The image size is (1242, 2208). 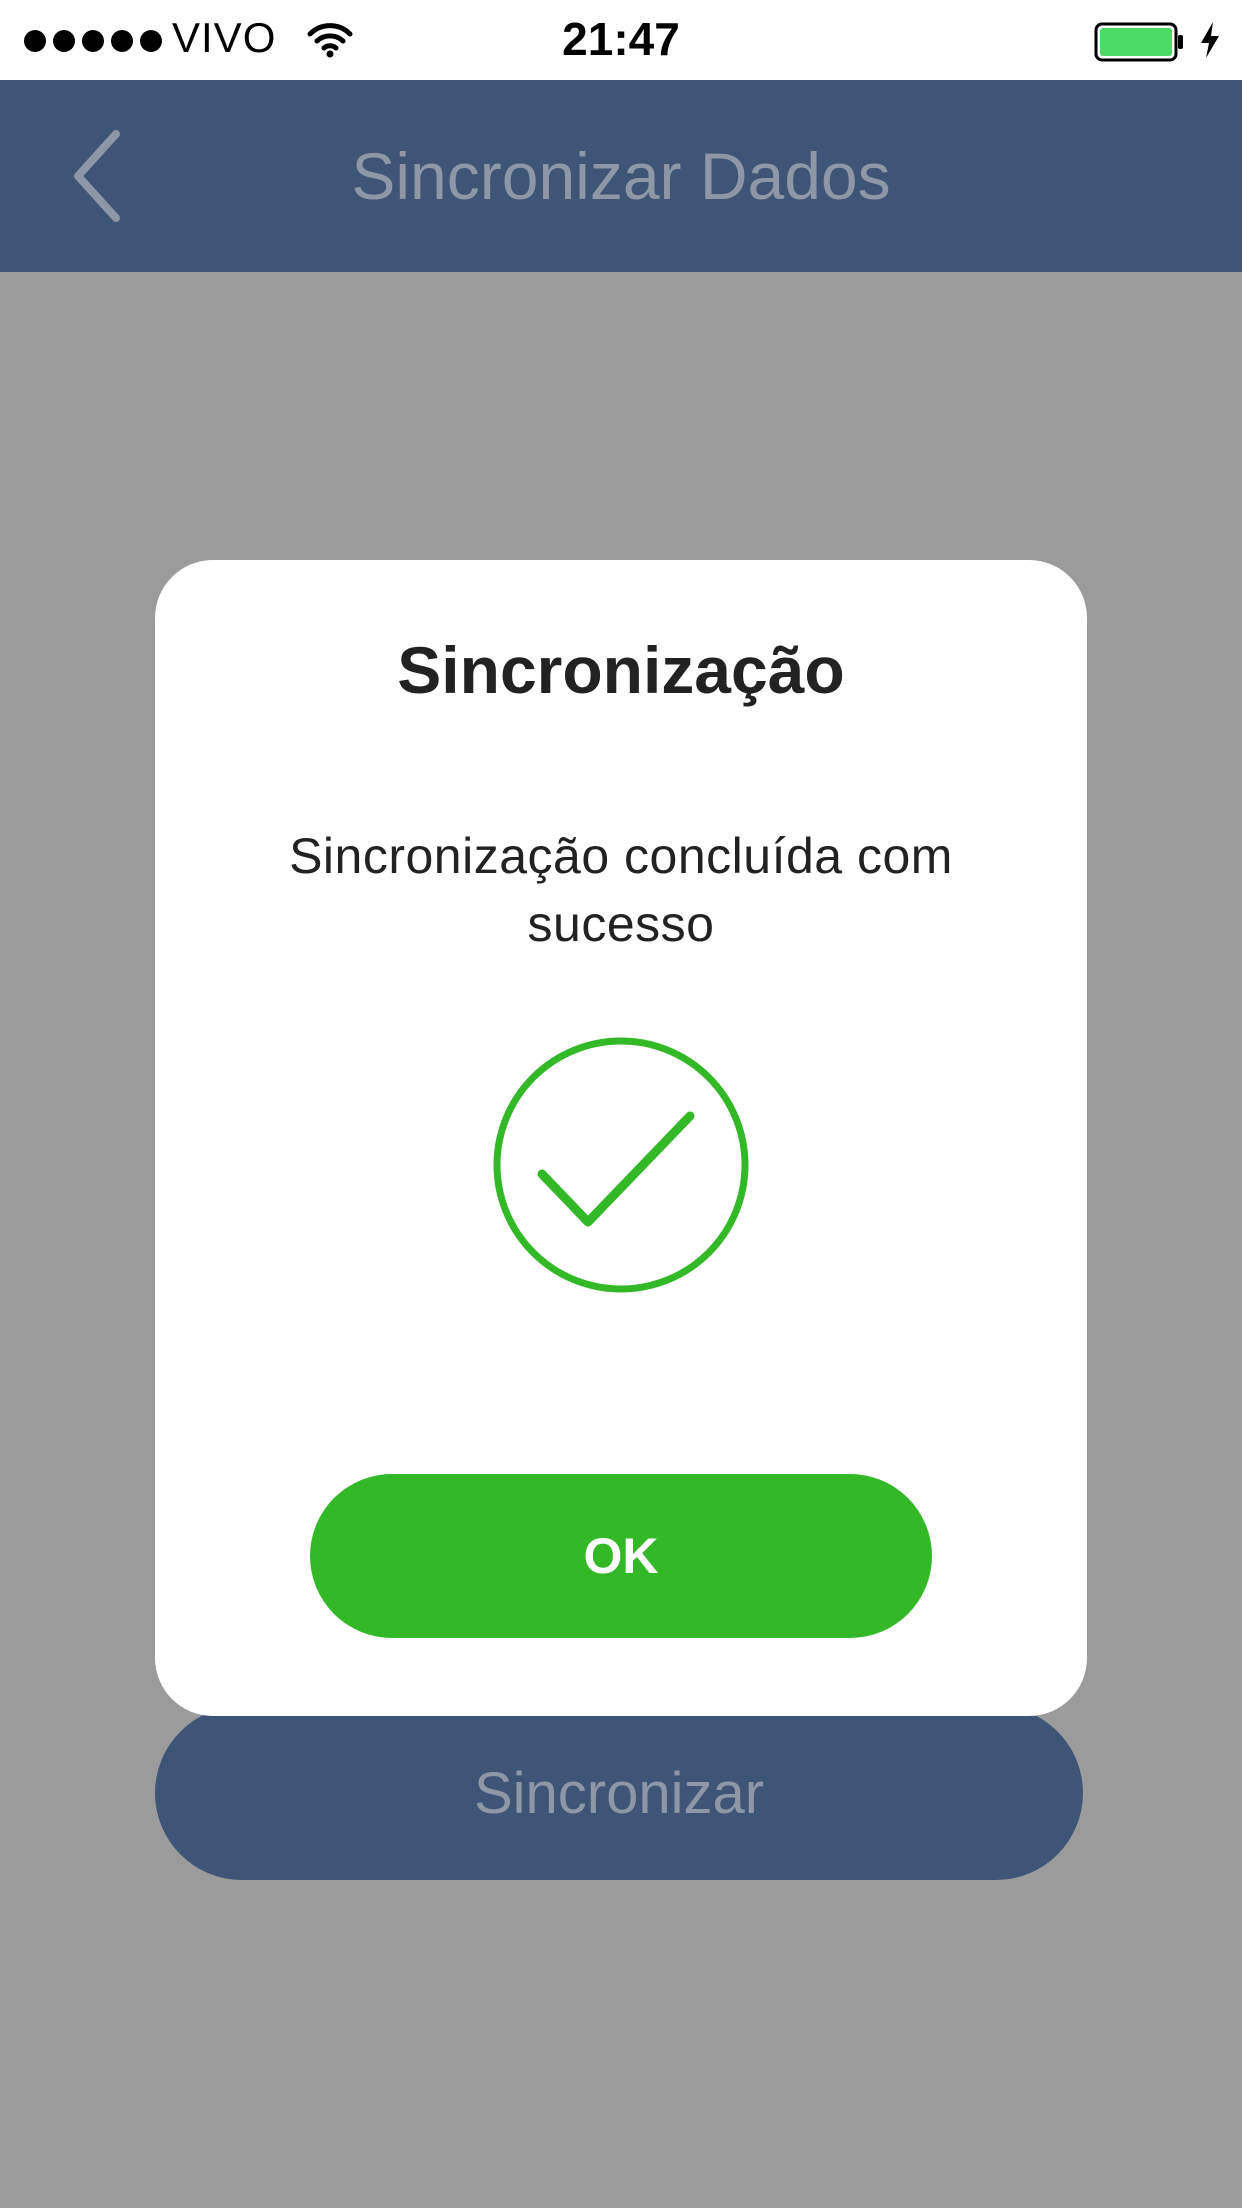 I want to click on clock: 21:47, so click(x=621, y=39).